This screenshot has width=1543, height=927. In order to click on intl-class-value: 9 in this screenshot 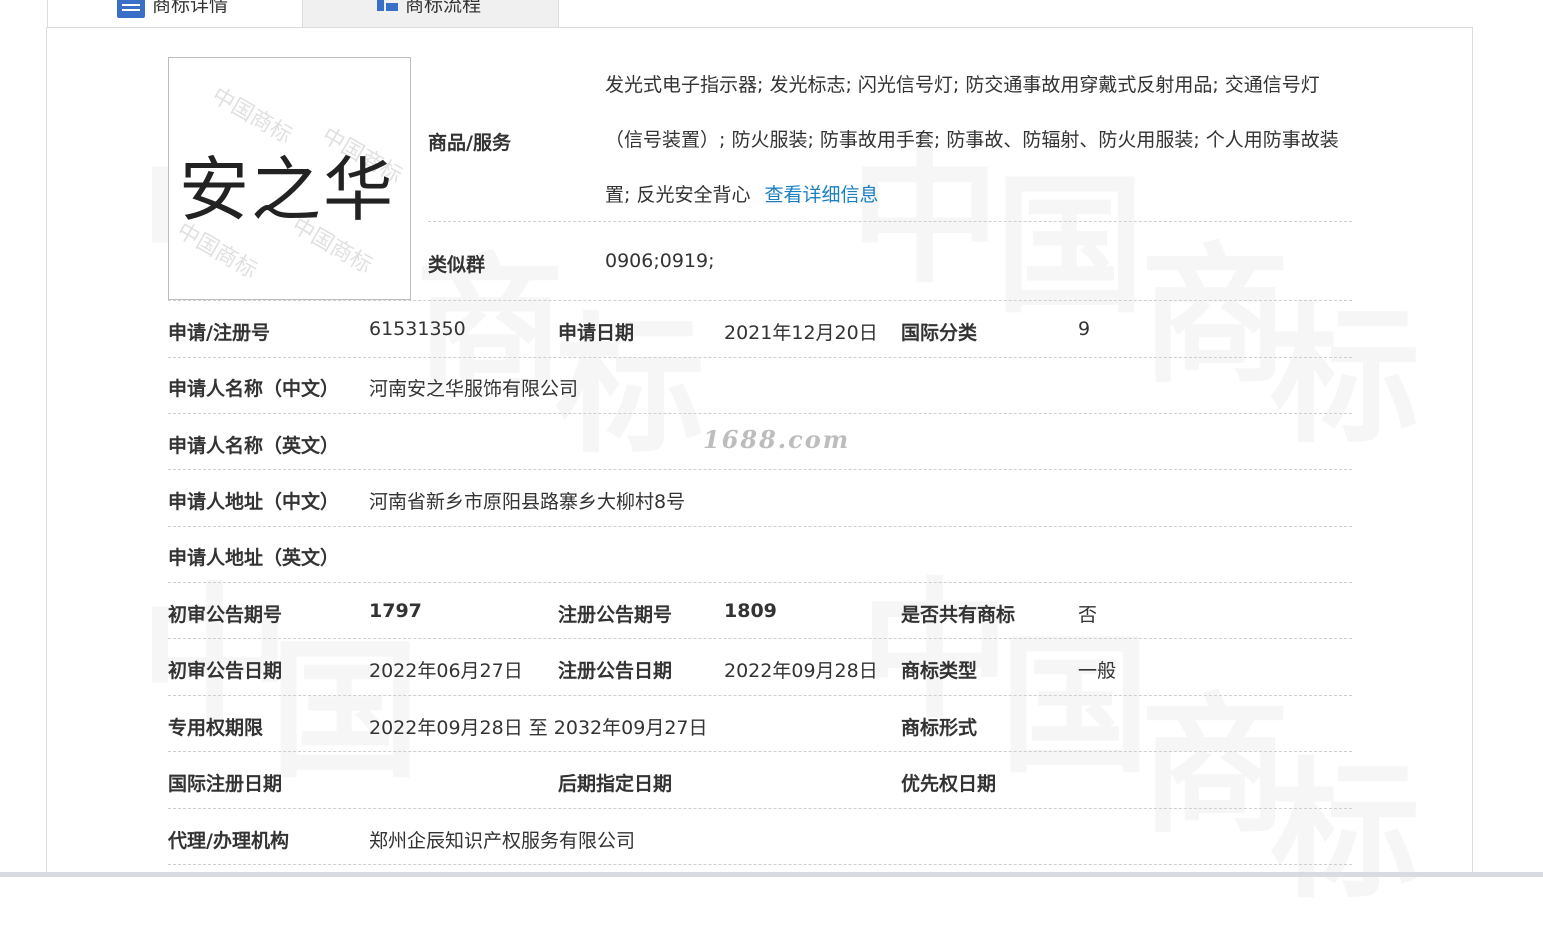, I will do `click(1084, 329)`.